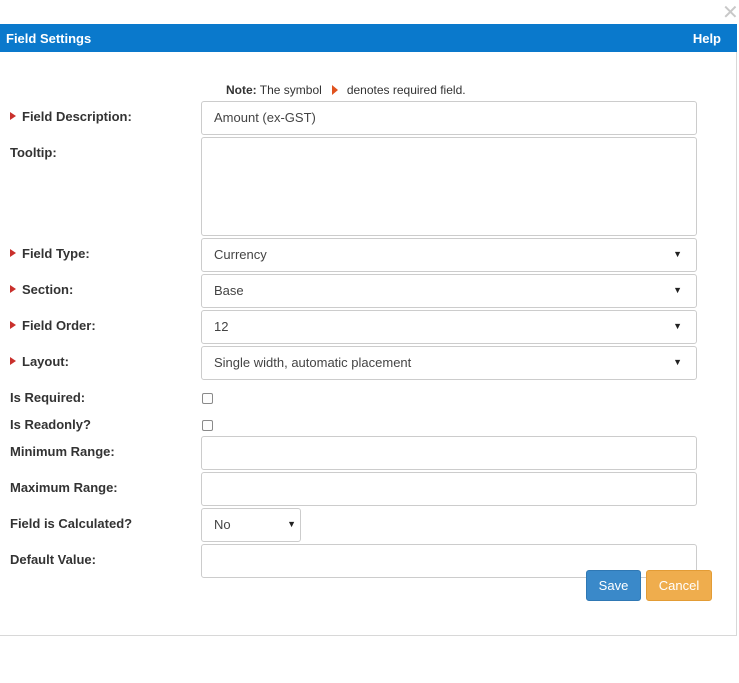  What do you see at coordinates (49, 38) in the screenshot?
I see `dialog-title: Field Settings` at bounding box center [49, 38].